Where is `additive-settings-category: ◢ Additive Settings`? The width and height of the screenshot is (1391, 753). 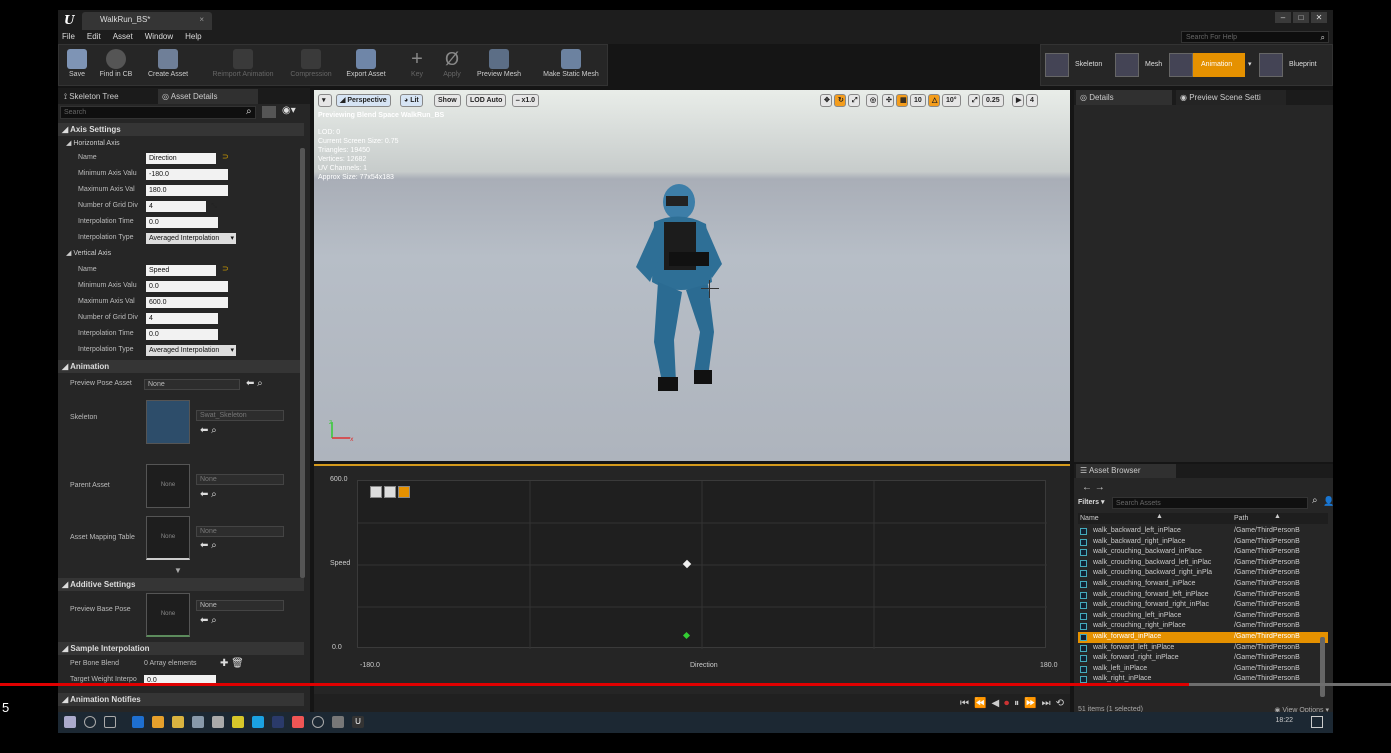
additive-settings-category: ◢ Additive Settings is located at coordinates (181, 584).